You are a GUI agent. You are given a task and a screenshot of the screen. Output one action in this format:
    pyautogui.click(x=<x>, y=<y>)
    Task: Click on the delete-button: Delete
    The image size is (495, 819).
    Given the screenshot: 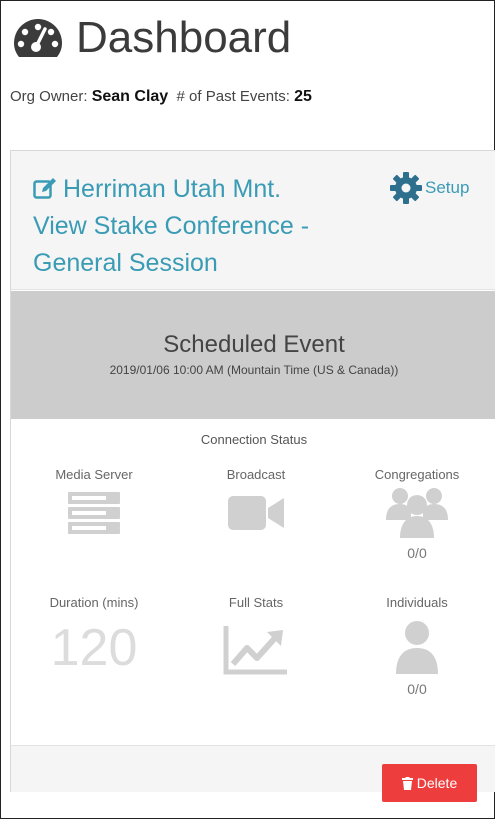 What is the action you would take?
    pyautogui.click(x=429, y=783)
    